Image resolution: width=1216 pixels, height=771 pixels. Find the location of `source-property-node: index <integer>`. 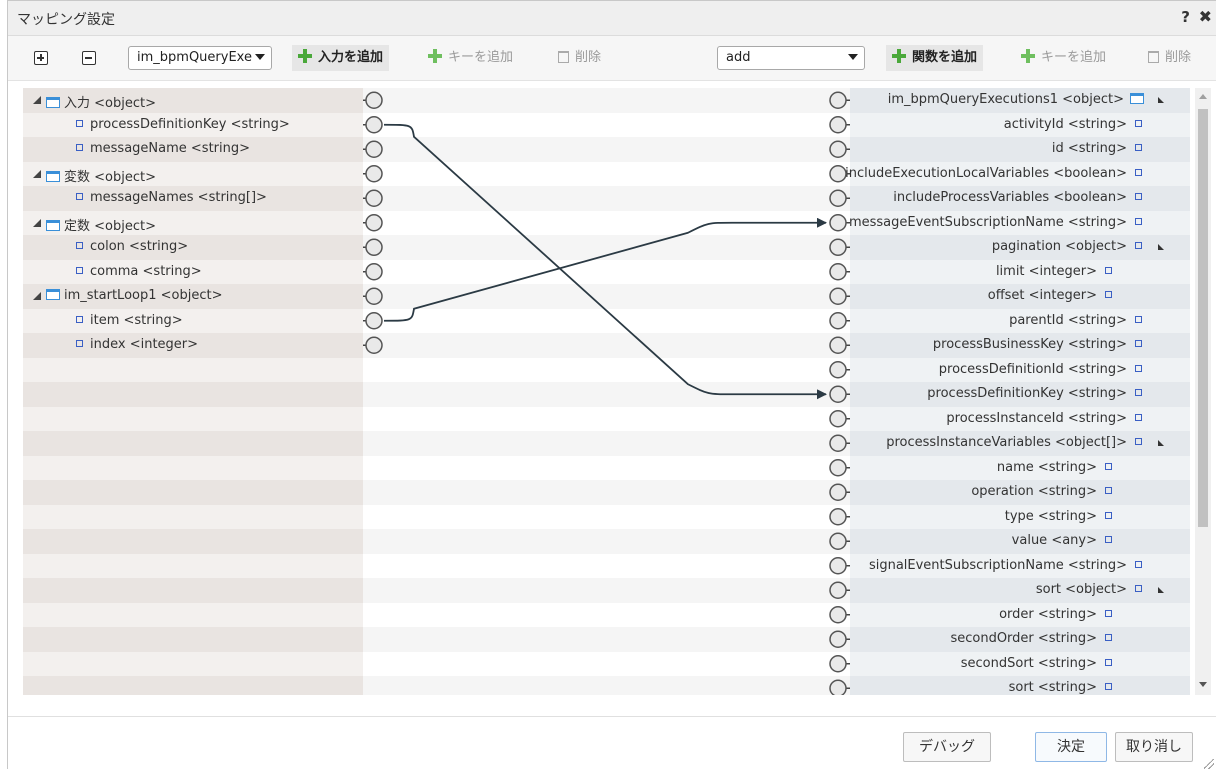

source-property-node: index <integer> is located at coordinates (137, 344).